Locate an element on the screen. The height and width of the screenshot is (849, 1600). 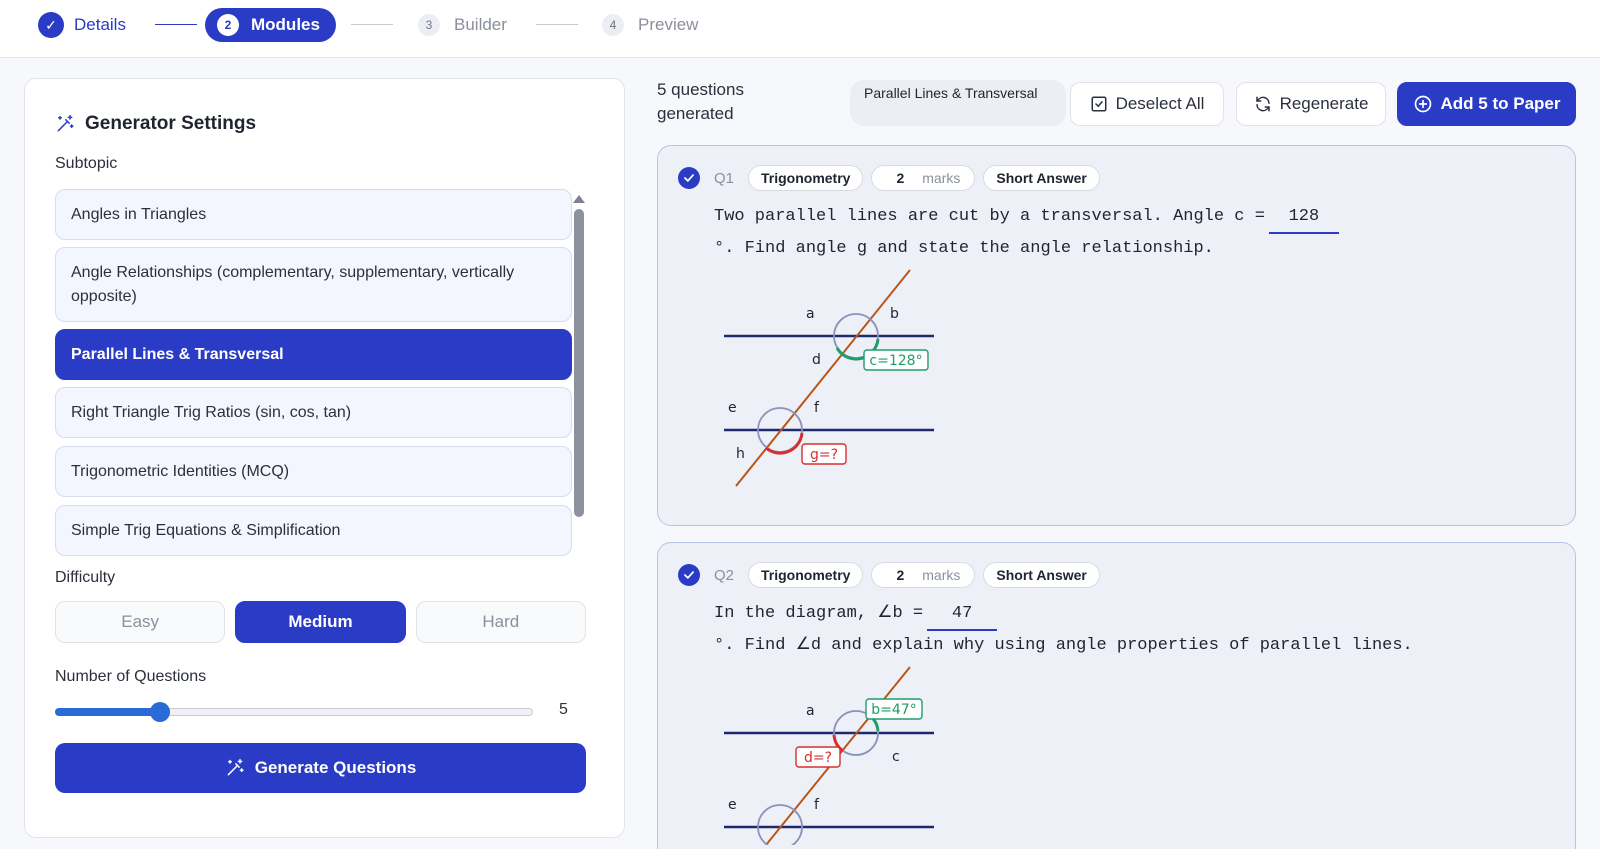
add-to-paper-button: Add 5 to Paper is located at coordinates (1486, 104).